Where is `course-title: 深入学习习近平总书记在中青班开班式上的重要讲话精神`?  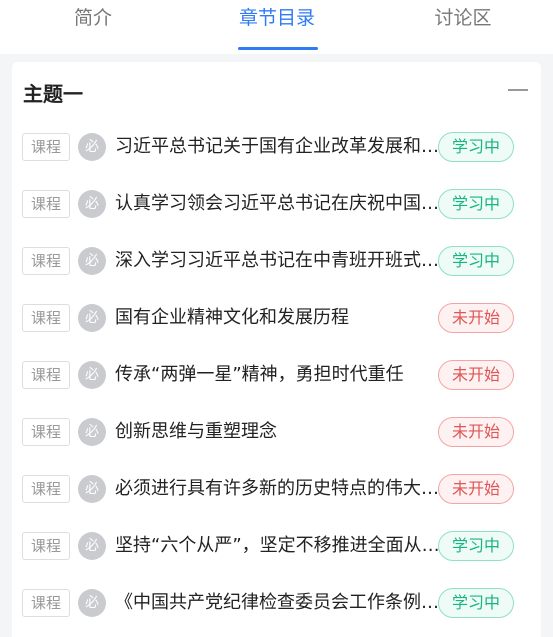 course-title: 深入学习习近平总书记在中青班开班式上的重要讲话精神 is located at coordinates (277, 261).